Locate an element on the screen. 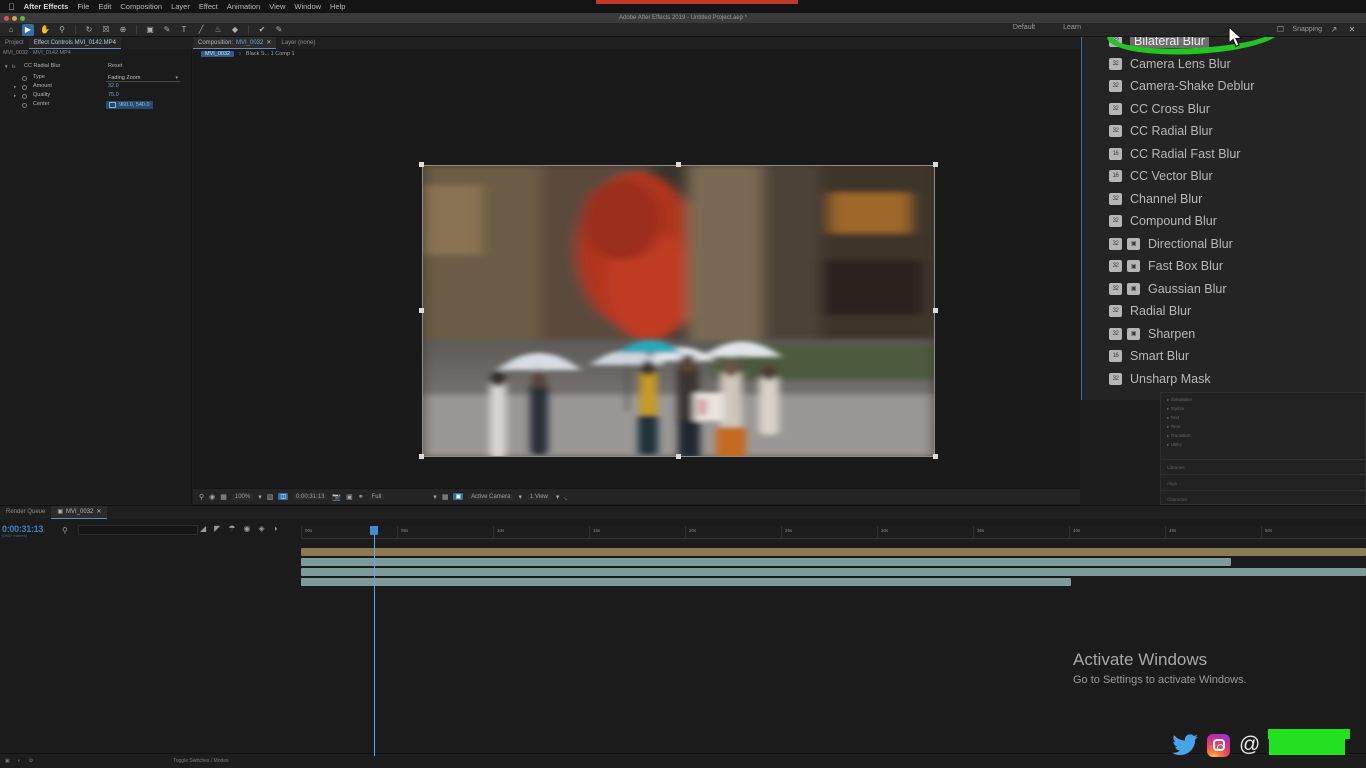 The width and height of the screenshot is (1366, 768). show-snapshot-icon: ▣ is located at coordinates (349, 497).